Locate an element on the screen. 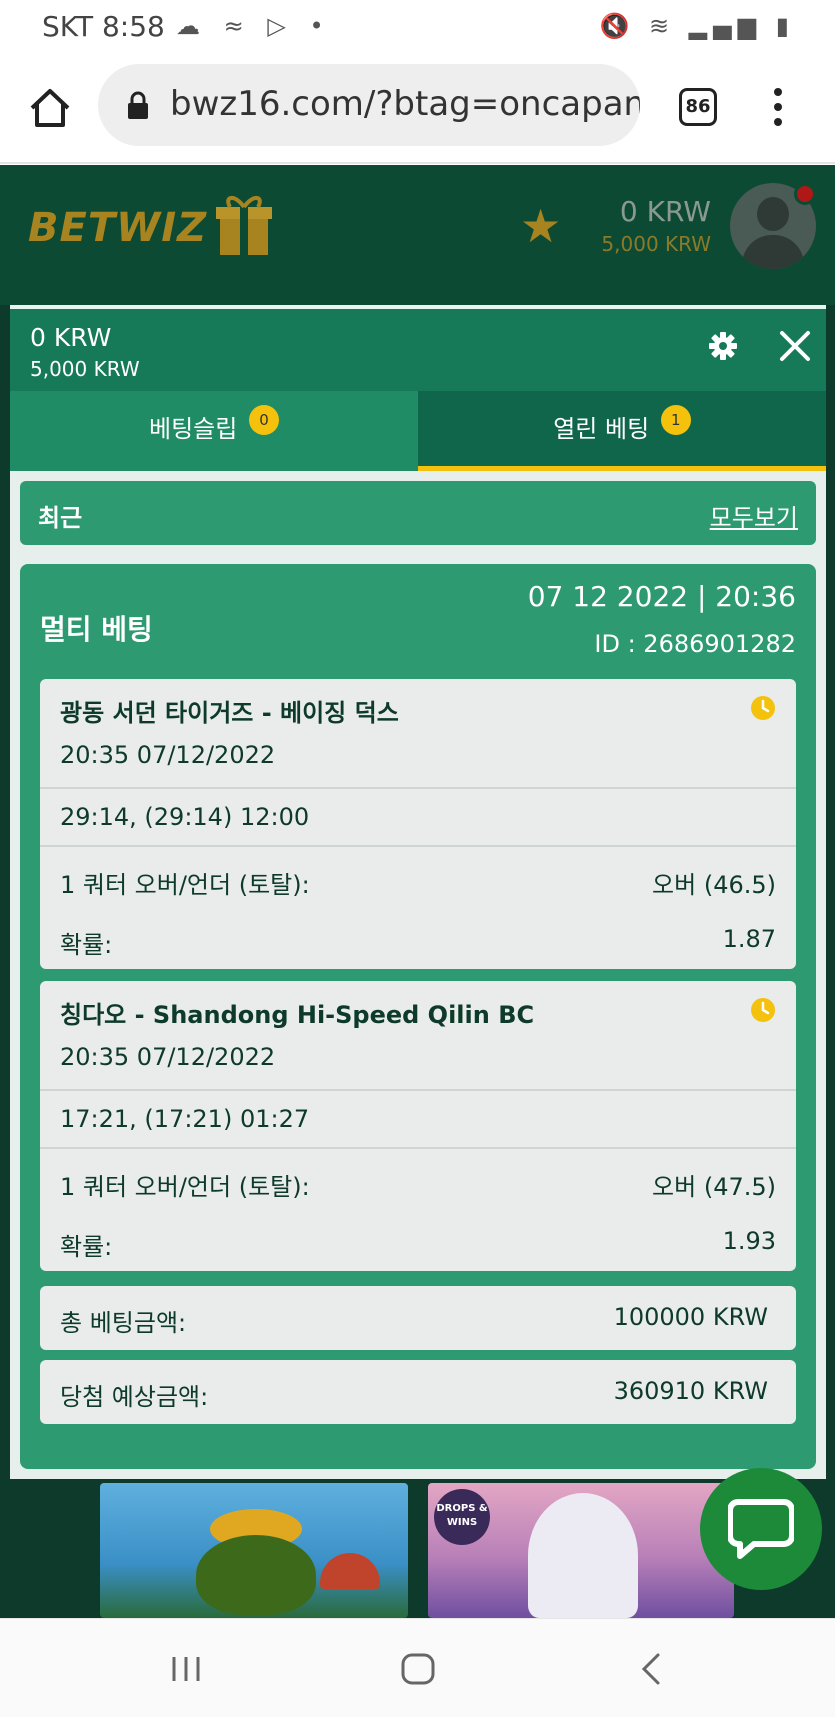 This screenshot has height=1717, width=835. tab-open-bets-count-badge: 1 is located at coordinates (675, 420).